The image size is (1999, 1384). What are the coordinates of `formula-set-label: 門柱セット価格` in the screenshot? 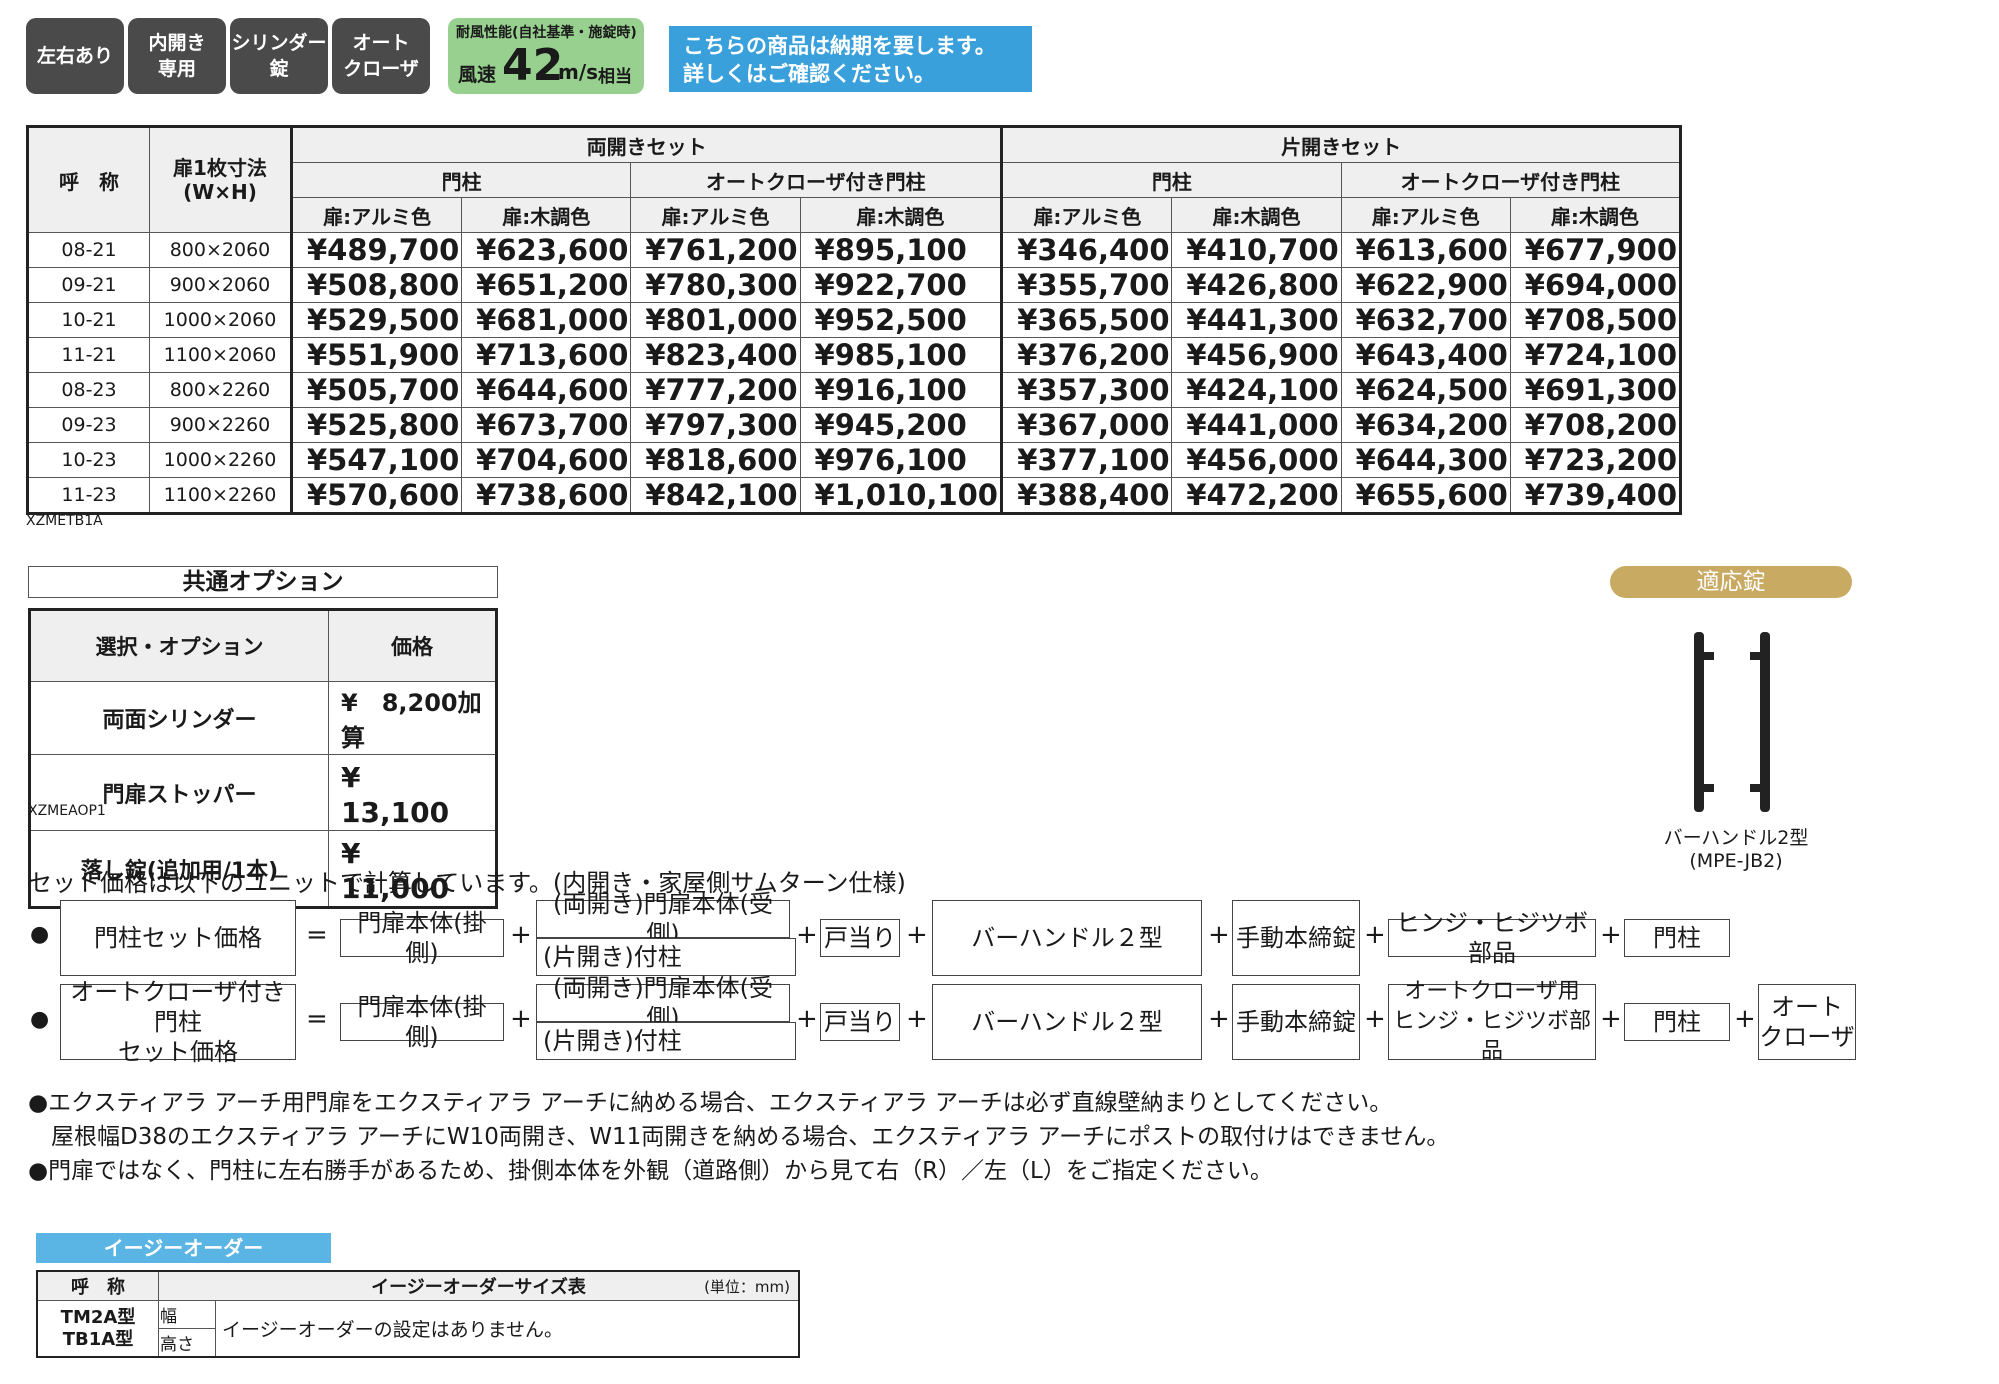 It's located at (178, 938).